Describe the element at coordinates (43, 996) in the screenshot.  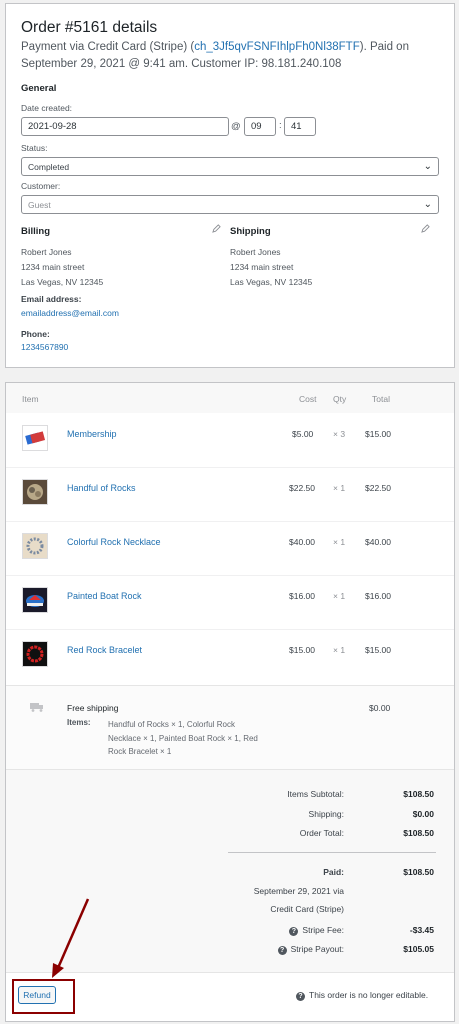
I see `annotation-highlight-box` at that location.